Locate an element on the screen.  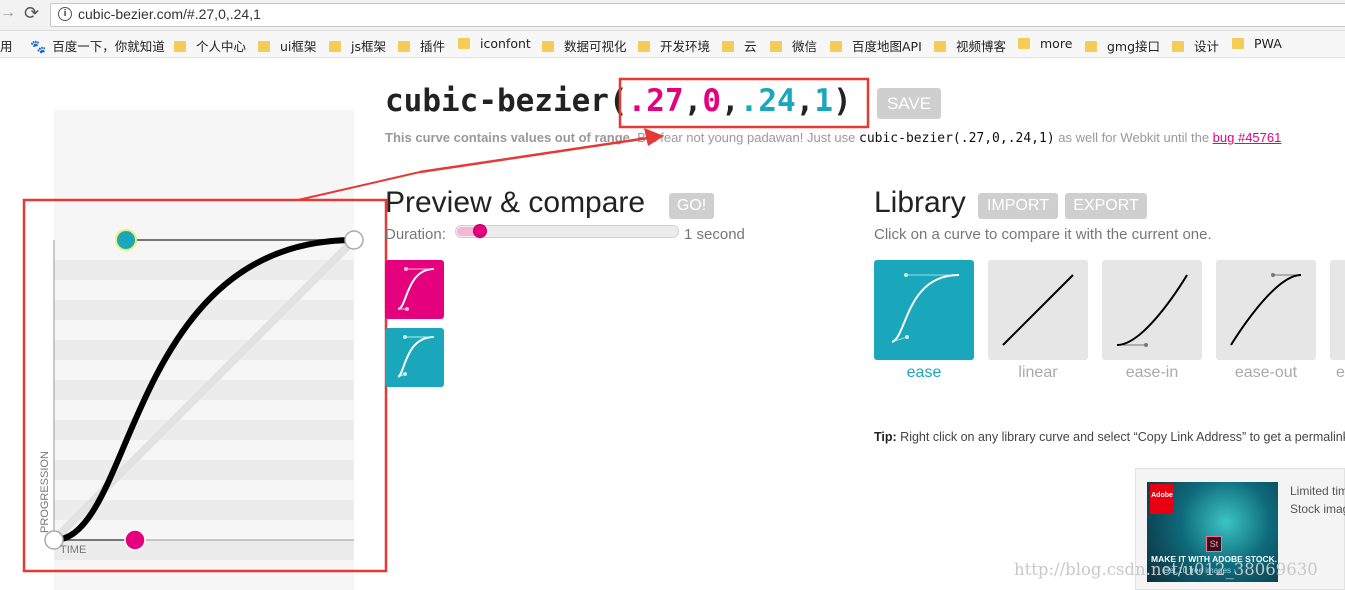
library-label-ease-in: ease-in is located at coordinates (1152, 373).